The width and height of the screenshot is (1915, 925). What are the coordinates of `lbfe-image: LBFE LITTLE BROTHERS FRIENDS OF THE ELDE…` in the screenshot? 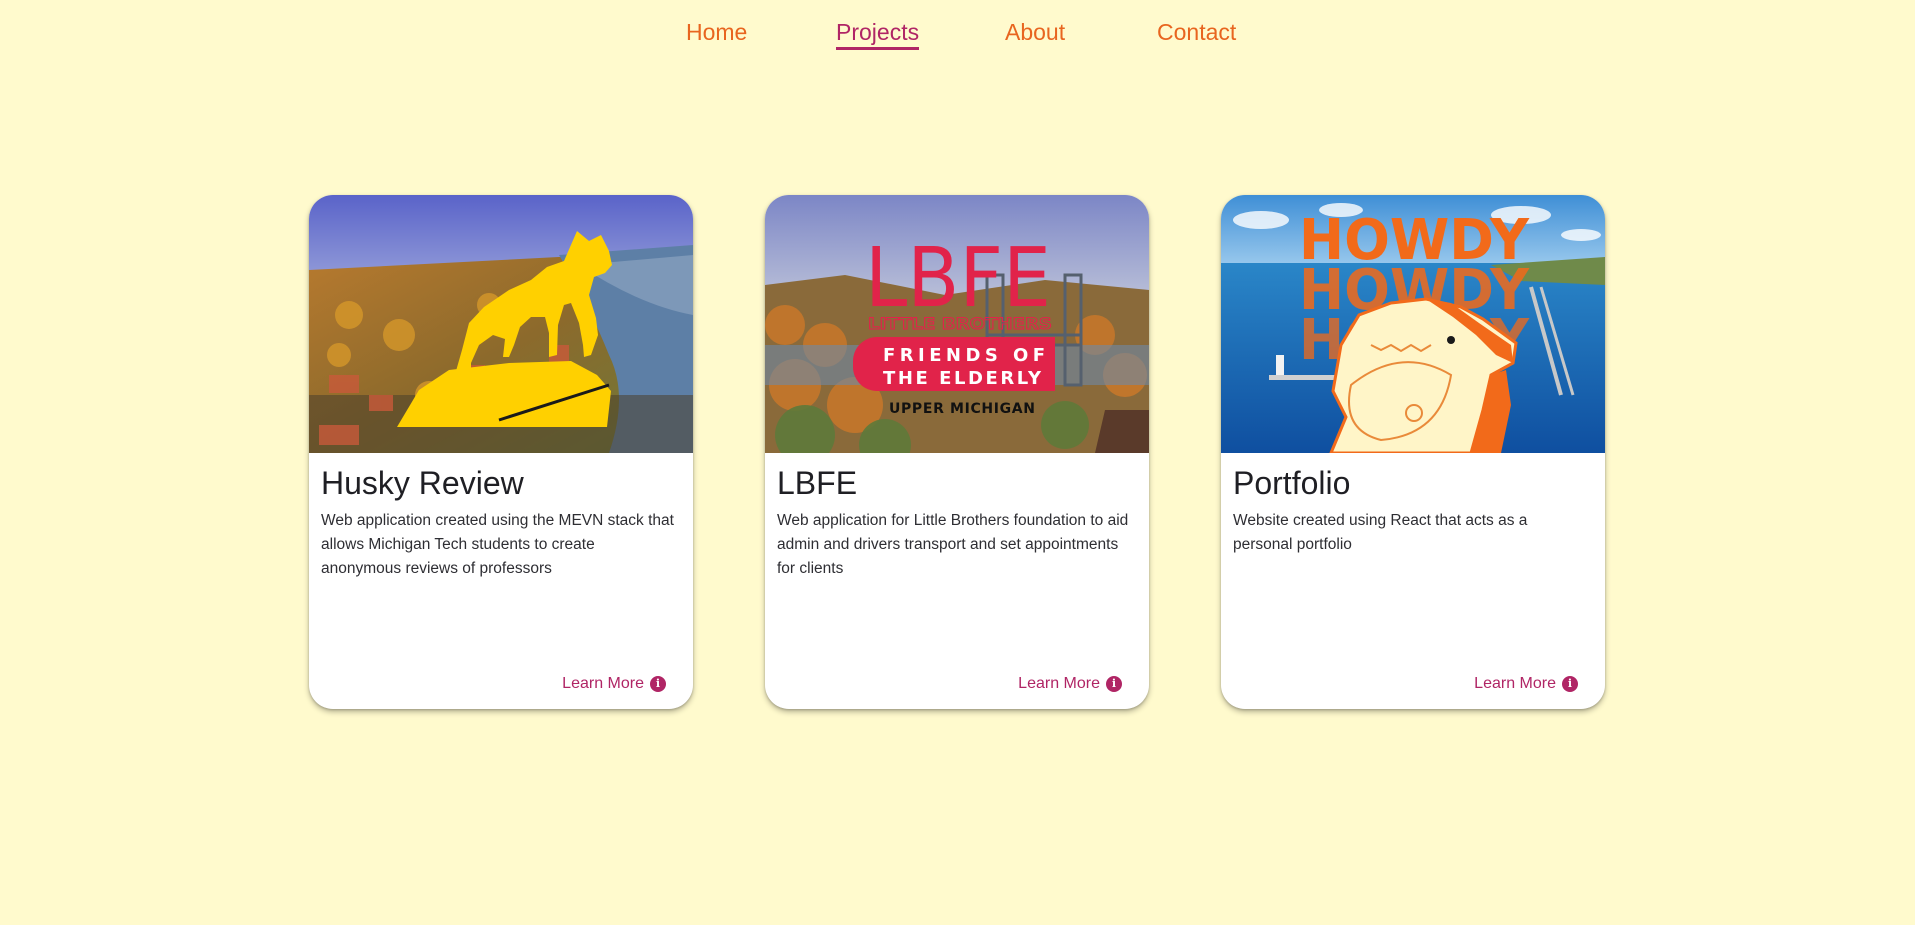 It's located at (957, 324).